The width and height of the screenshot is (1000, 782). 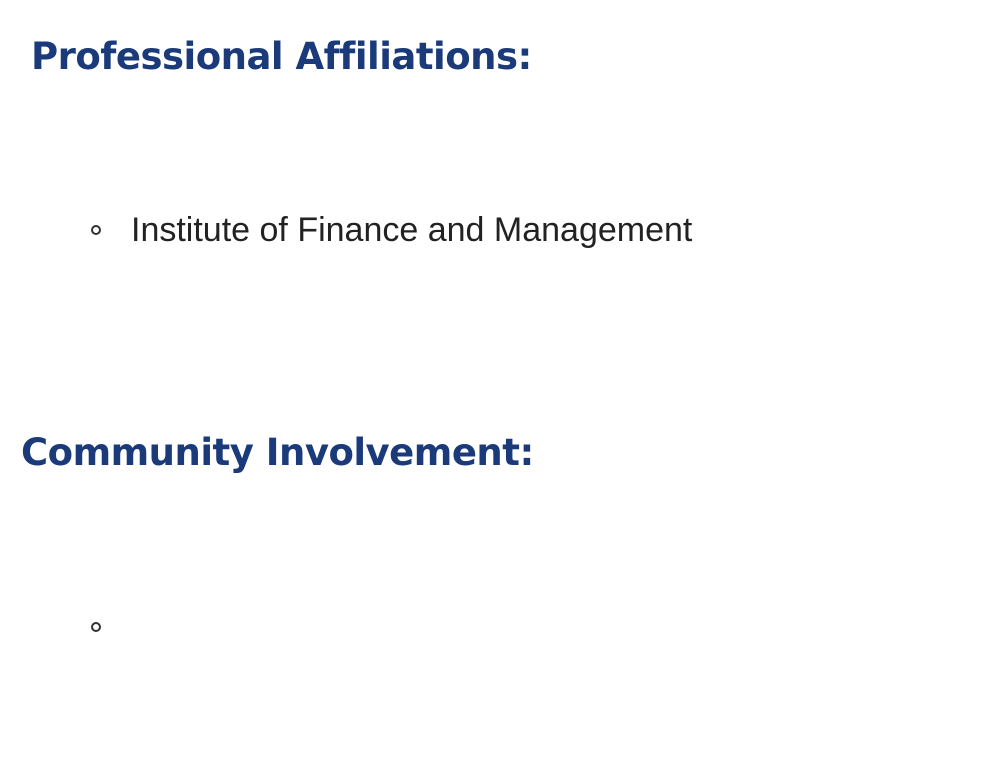 What do you see at coordinates (412, 230) in the screenshot?
I see `list-item-affiliation: Institute of Finance and Management` at bounding box center [412, 230].